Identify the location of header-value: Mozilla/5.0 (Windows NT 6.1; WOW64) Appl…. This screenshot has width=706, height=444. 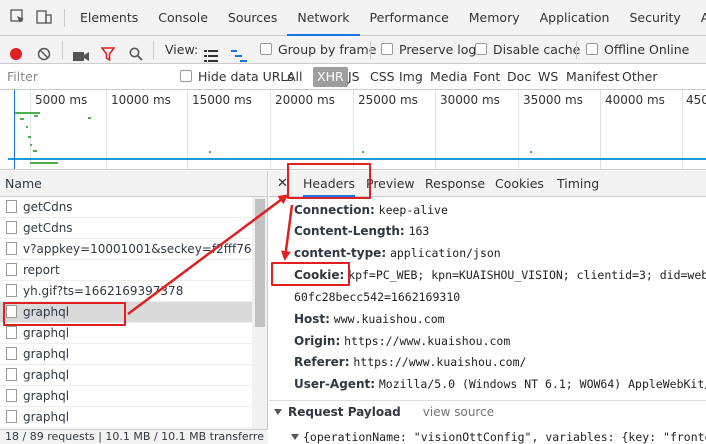
(542, 384).